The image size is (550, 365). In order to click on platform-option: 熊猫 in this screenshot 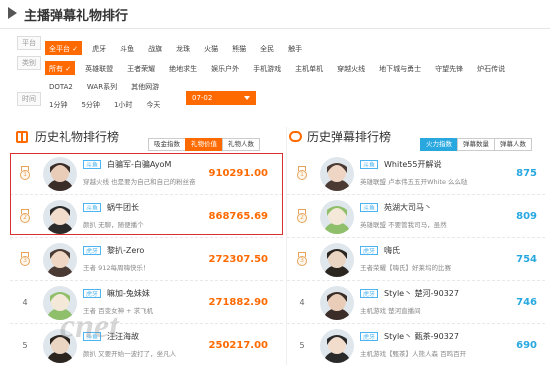, I will do `click(239, 48)`.